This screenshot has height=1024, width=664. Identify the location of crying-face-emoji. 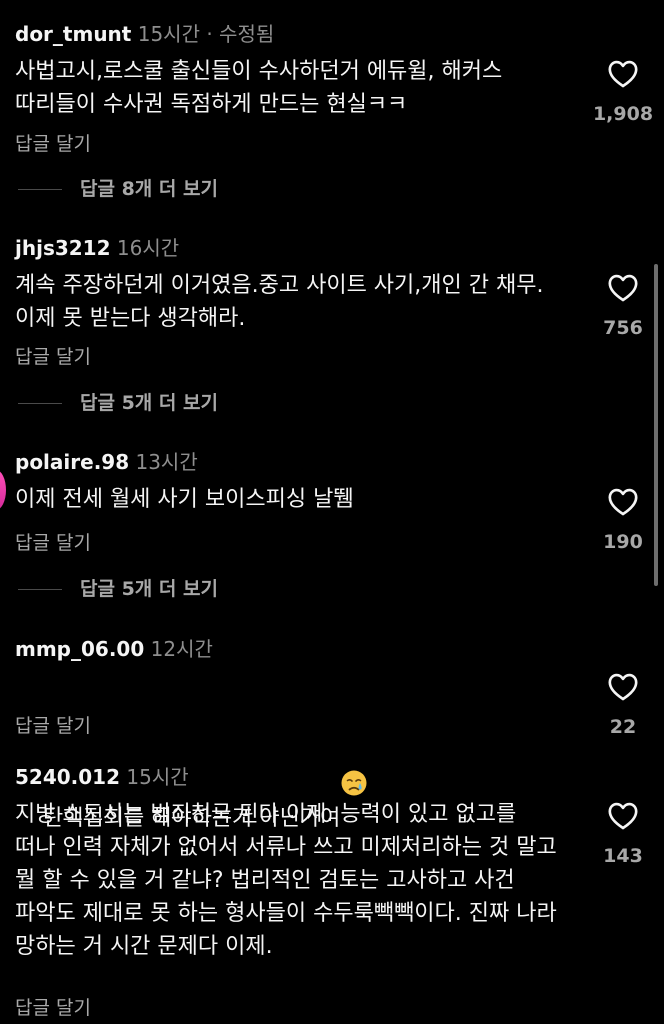
(354, 749).